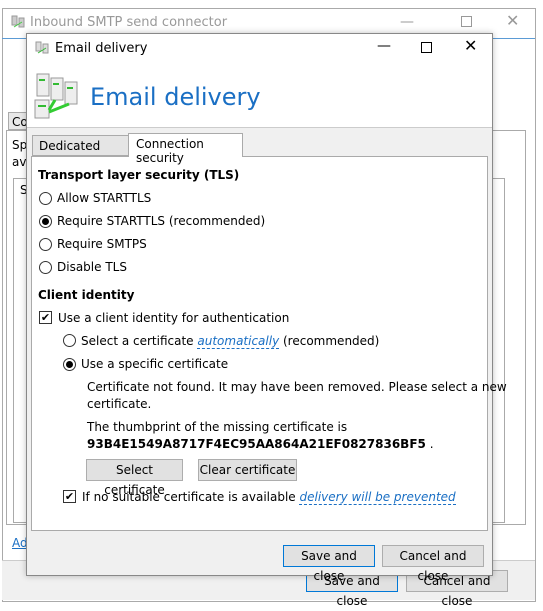 The image size is (543, 611). What do you see at coordinates (80, 151) in the screenshot?
I see `tab-dedicated-server: Dedicated server` at bounding box center [80, 151].